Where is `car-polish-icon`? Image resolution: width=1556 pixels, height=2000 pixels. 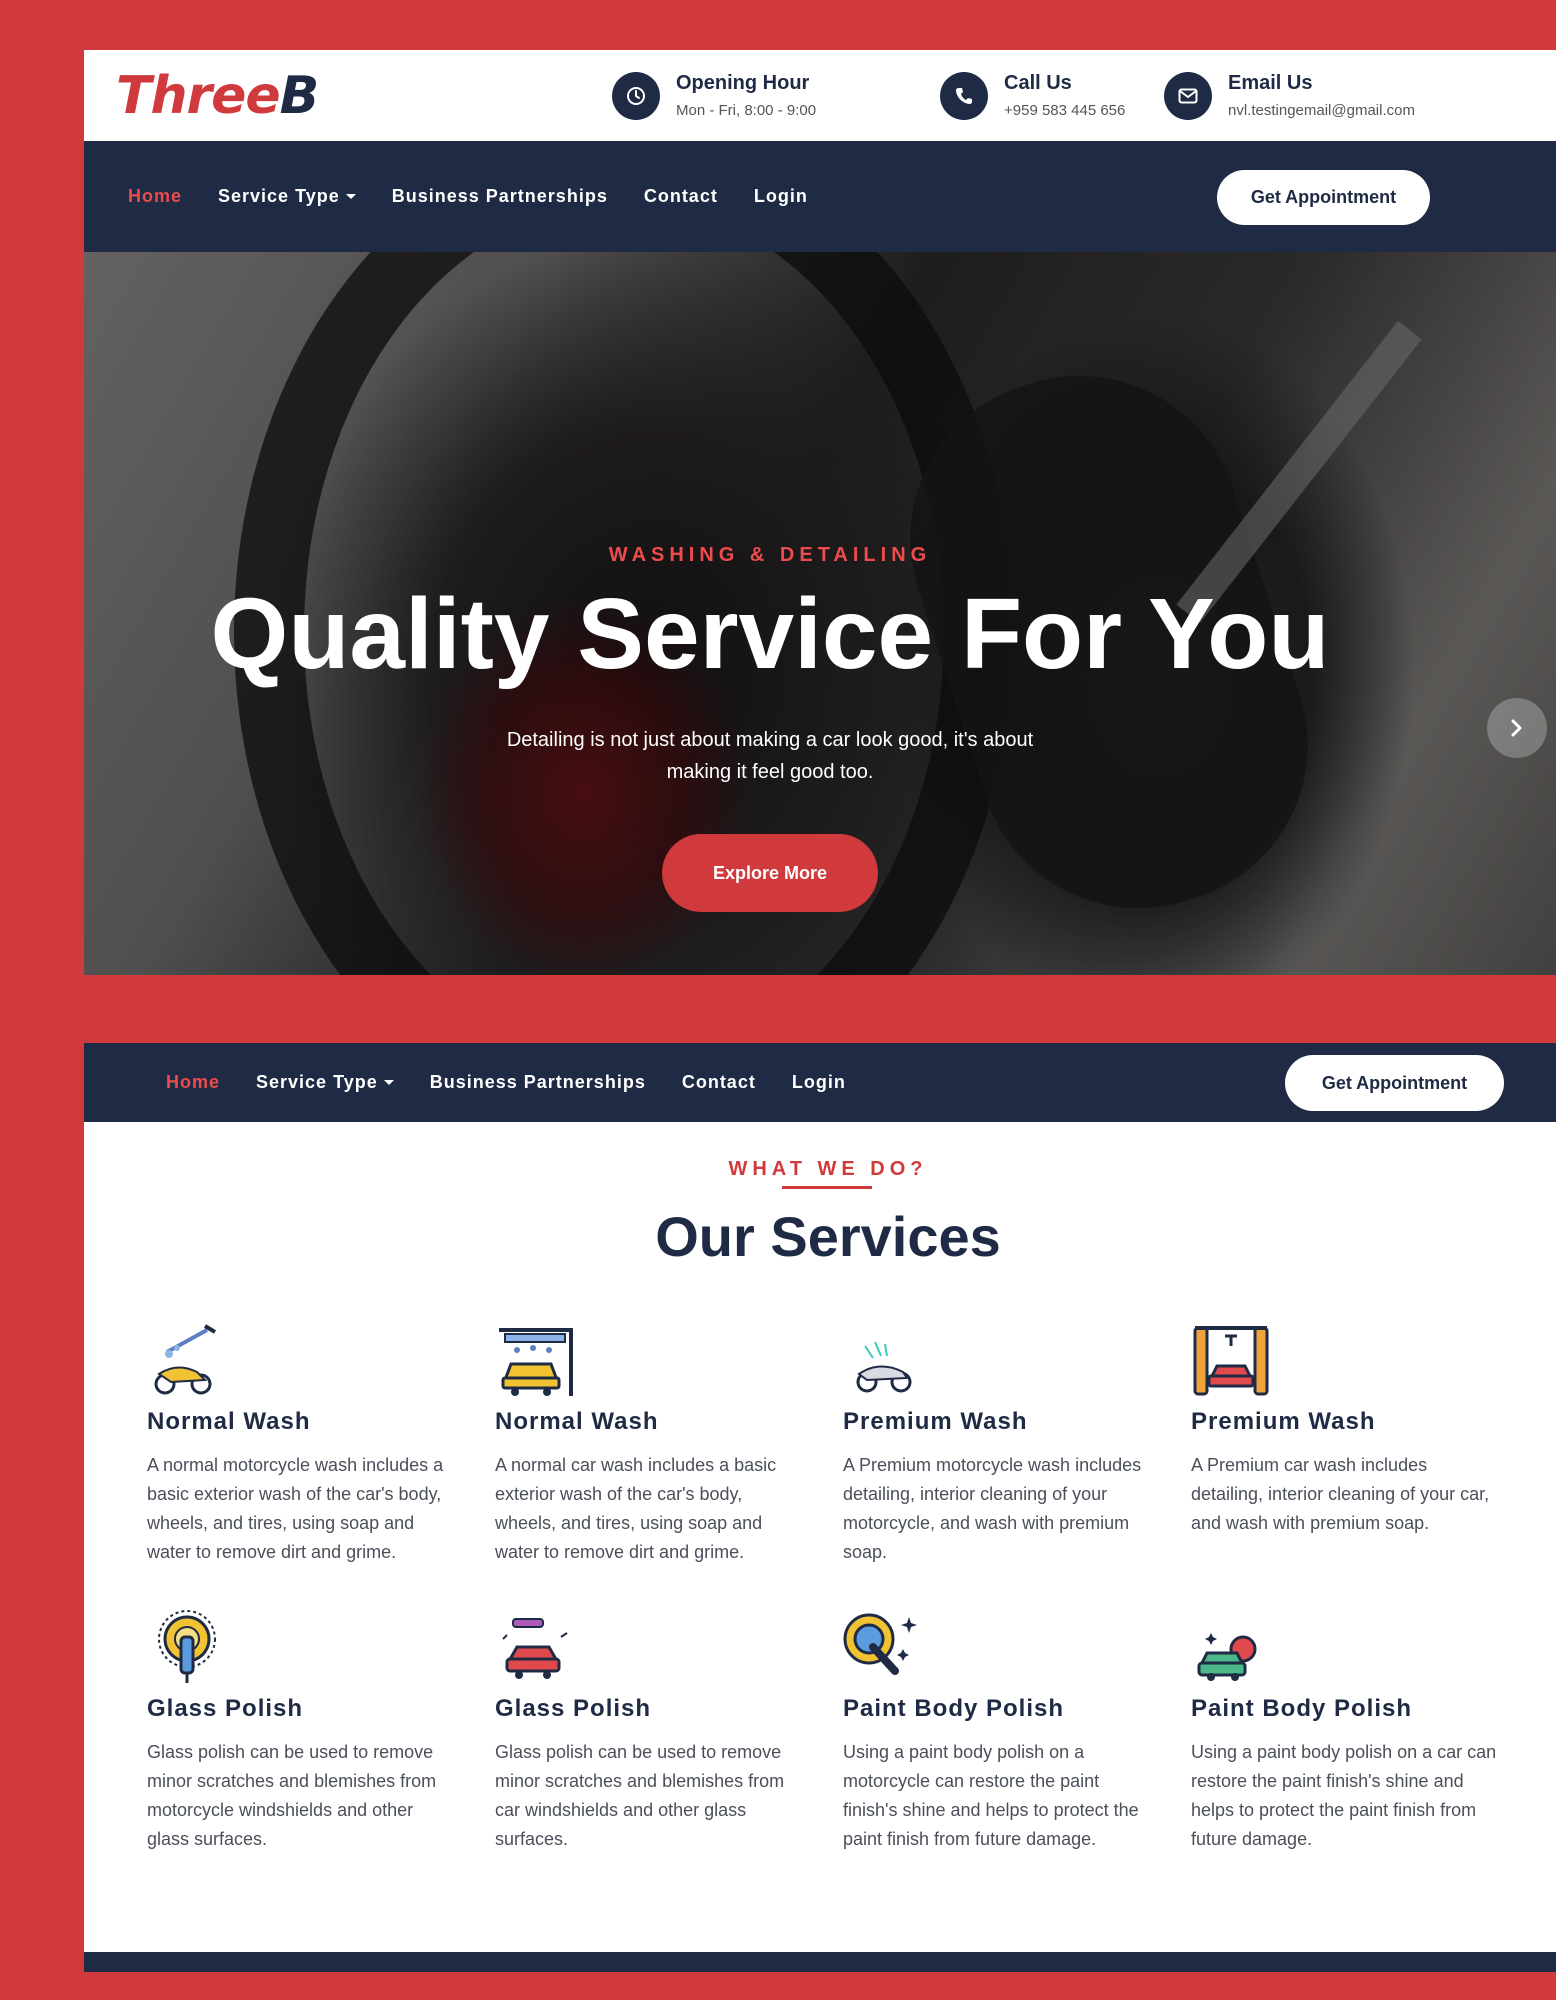
car-polish-icon is located at coordinates (1227, 1657).